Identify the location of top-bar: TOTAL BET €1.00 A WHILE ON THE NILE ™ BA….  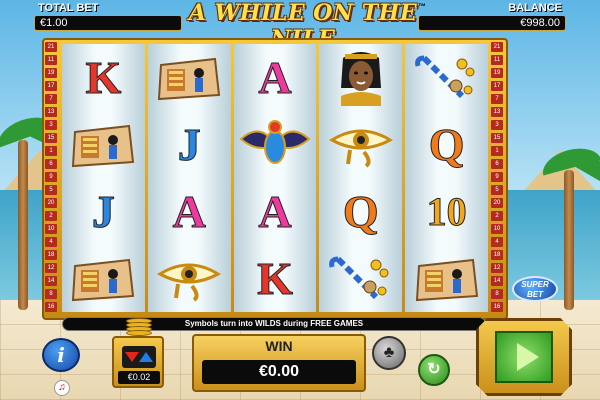
(300, 26).